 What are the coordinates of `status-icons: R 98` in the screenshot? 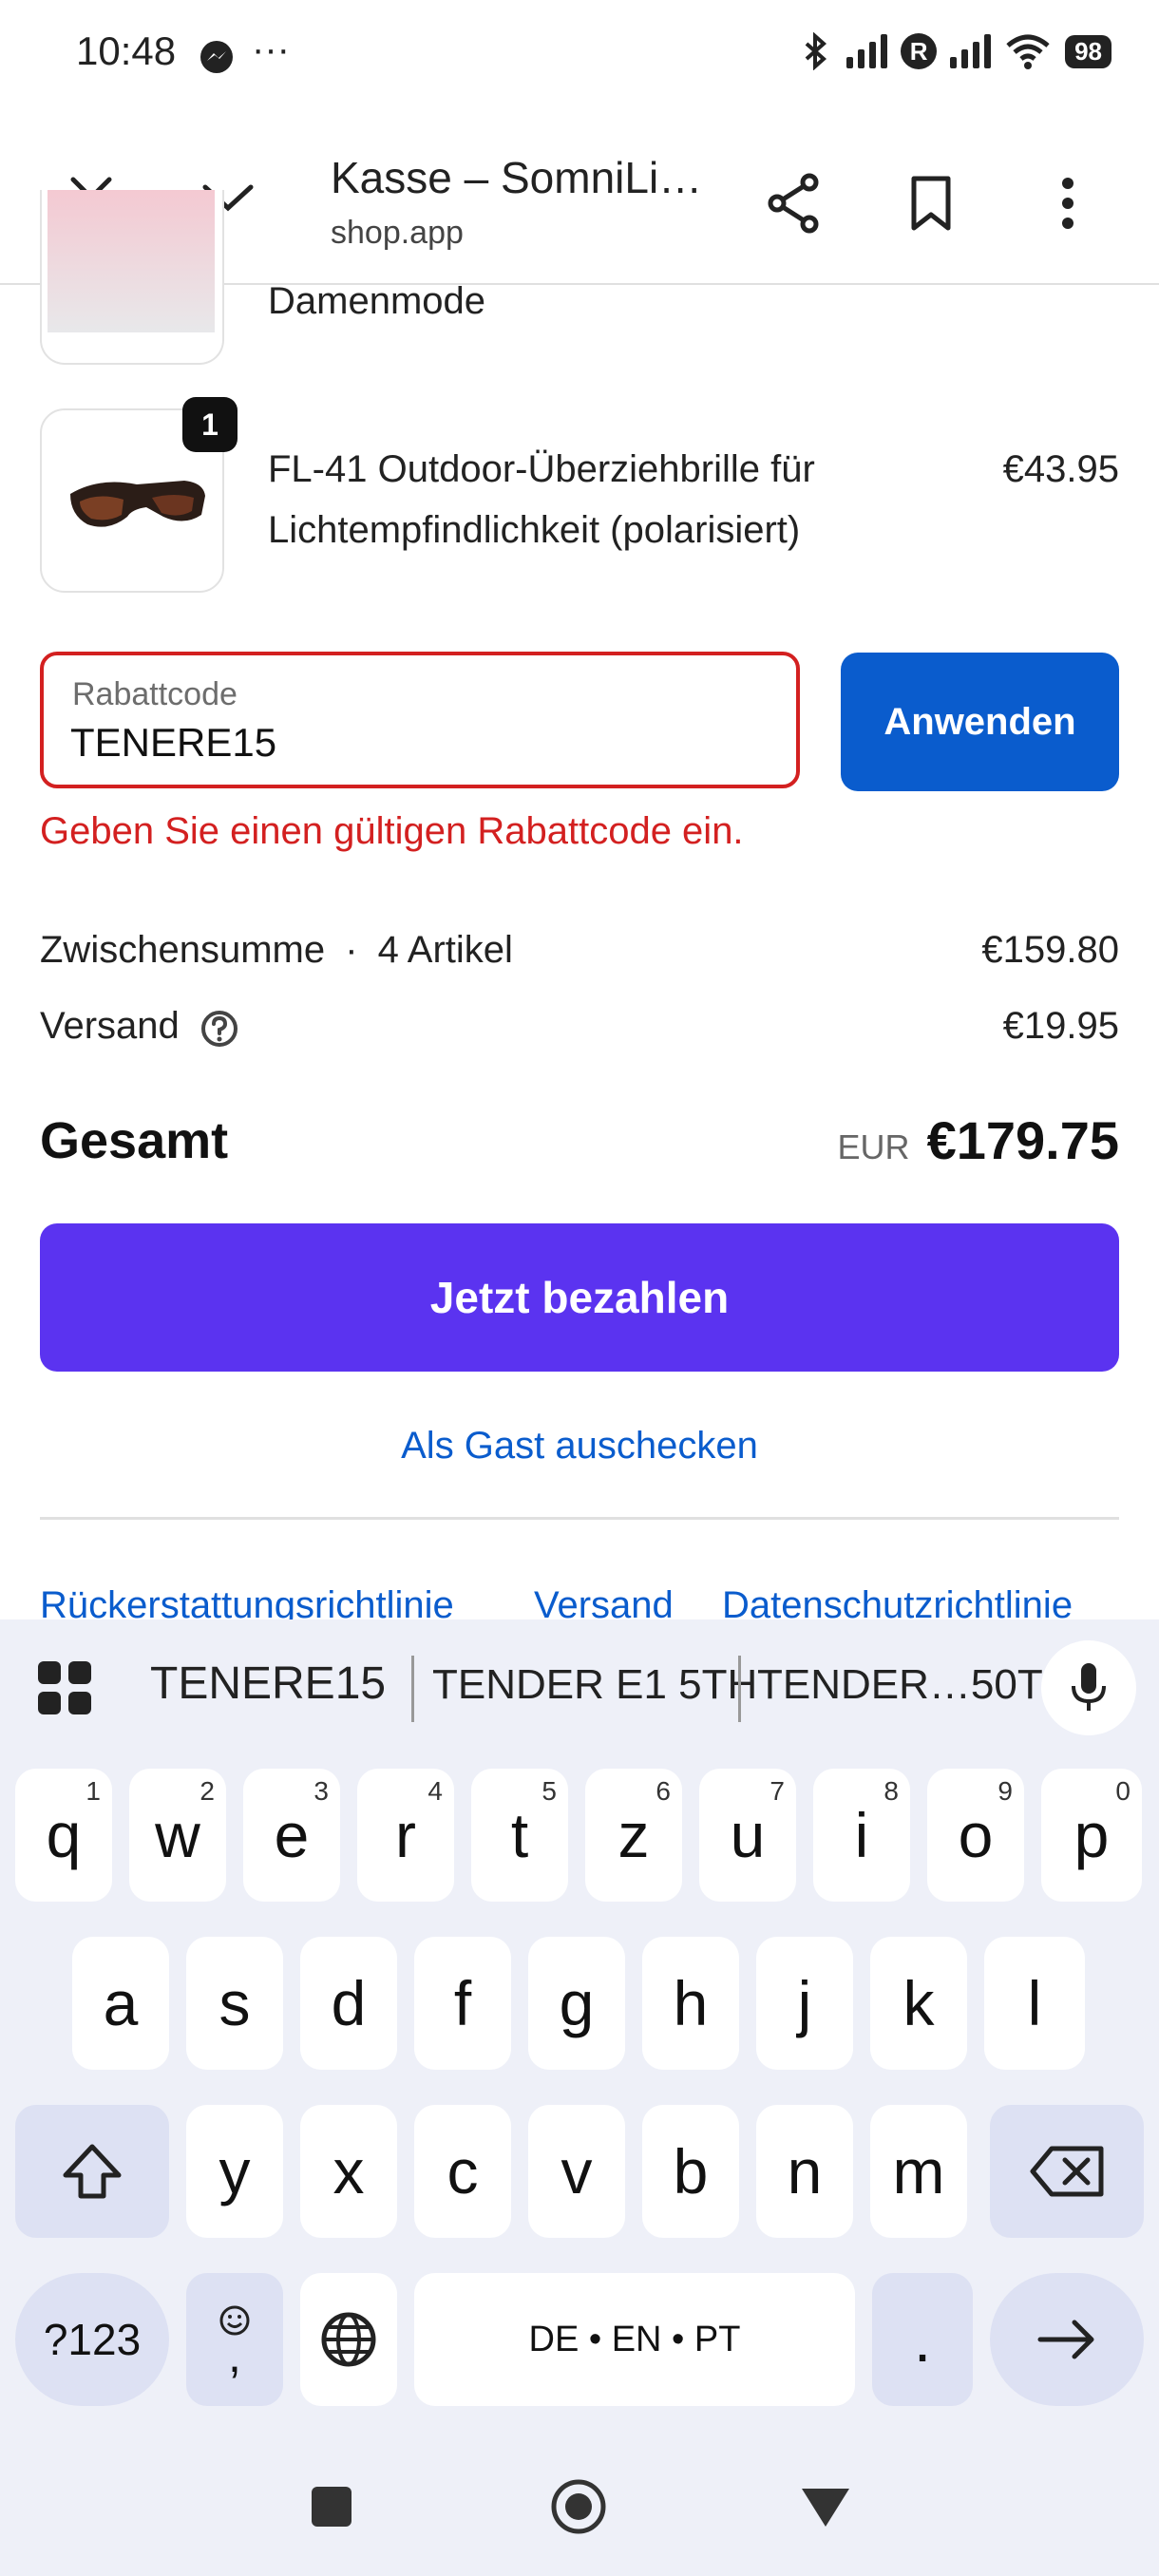 It's located at (955, 51).